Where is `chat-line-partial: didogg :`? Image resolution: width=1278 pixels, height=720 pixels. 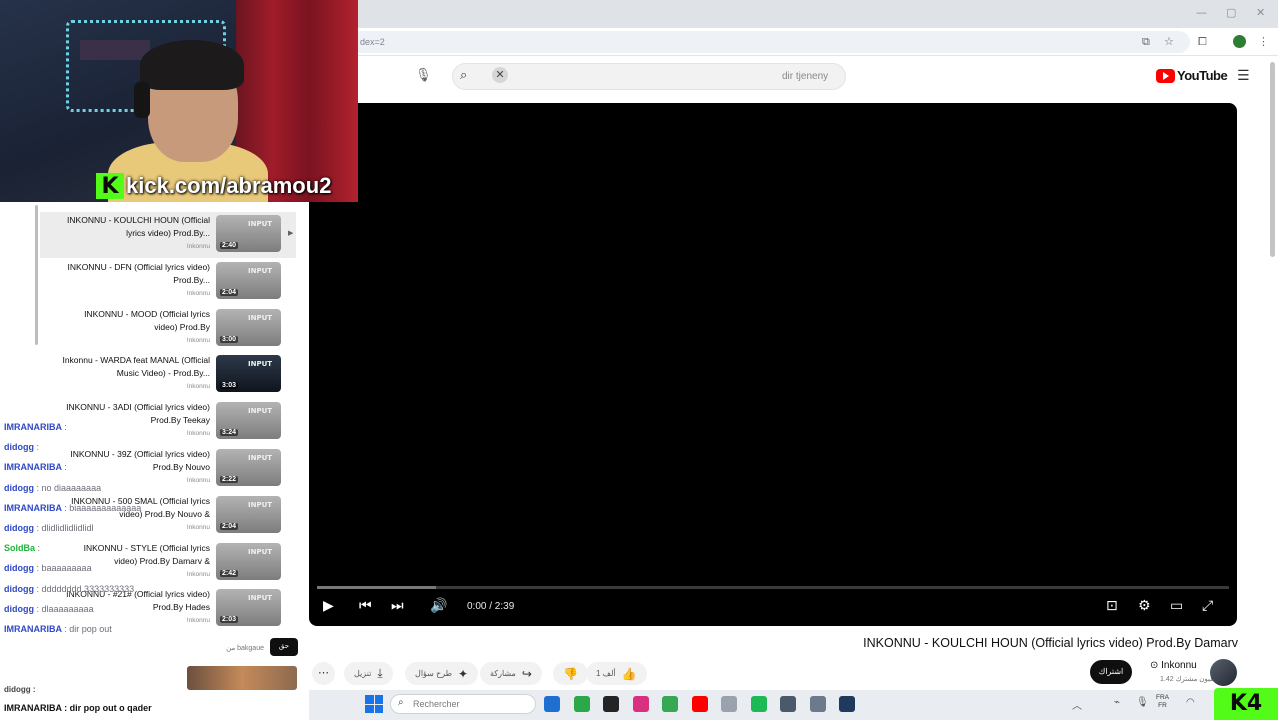 chat-line-partial: didogg : is located at coordinates (20, 689).